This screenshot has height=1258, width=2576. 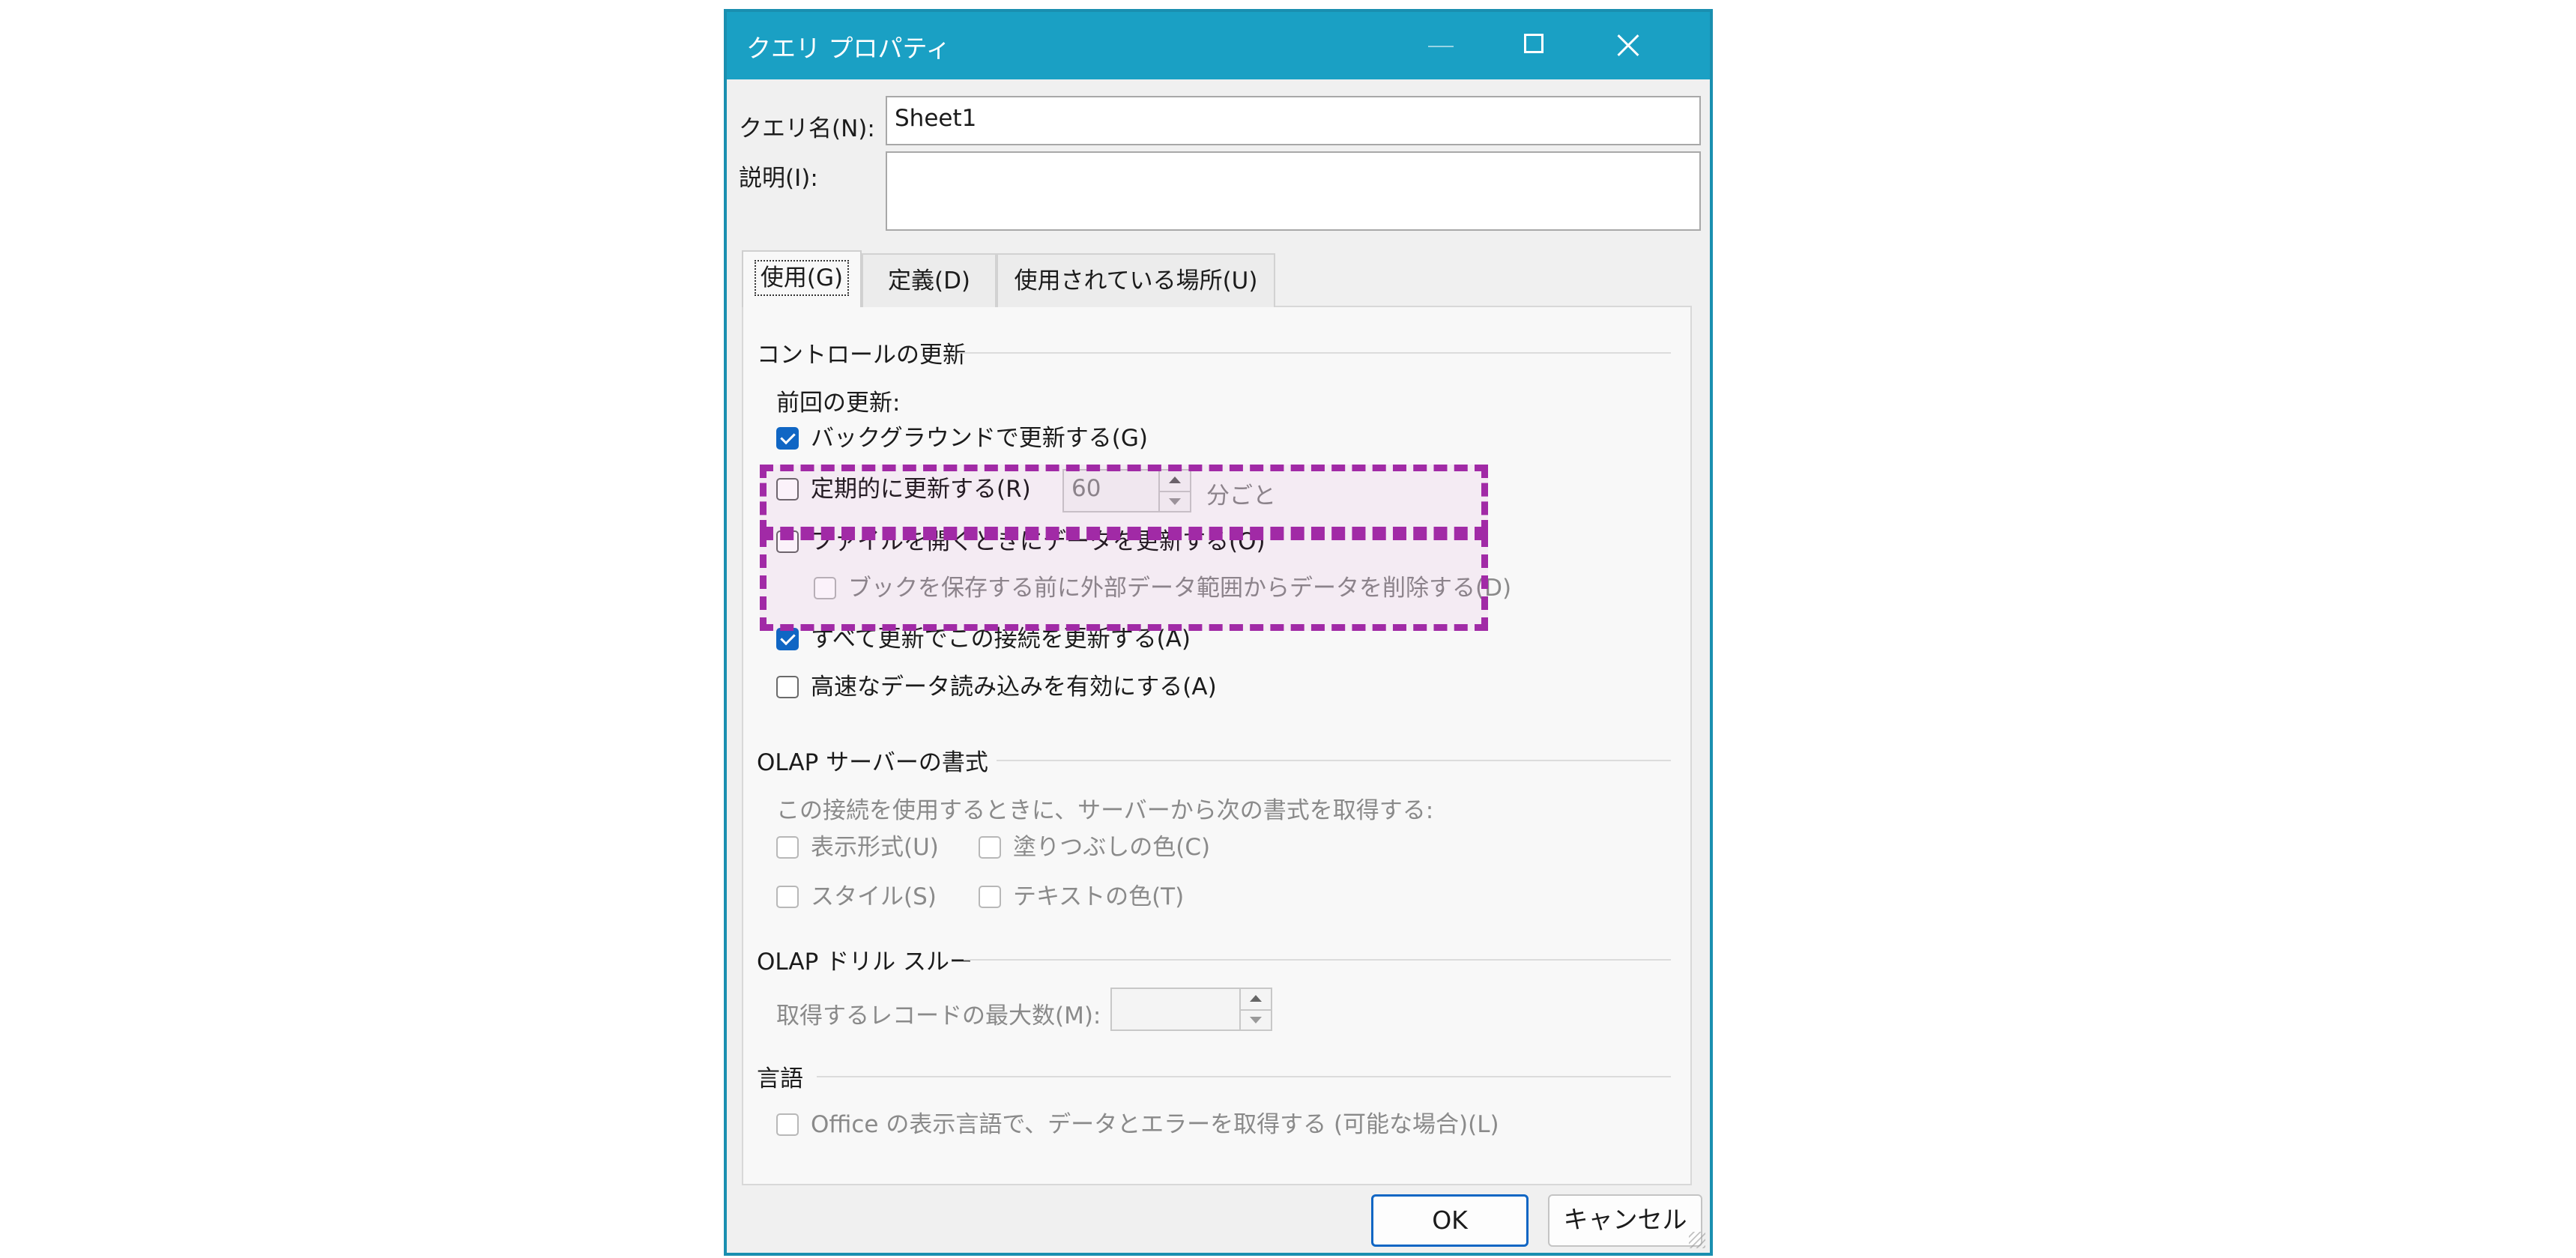 What do you see at coordinates (872, 763) in the screenshot?
I see `olap-format-group-title: OLAP サーバーの書式` at bounding box center [872, 763].